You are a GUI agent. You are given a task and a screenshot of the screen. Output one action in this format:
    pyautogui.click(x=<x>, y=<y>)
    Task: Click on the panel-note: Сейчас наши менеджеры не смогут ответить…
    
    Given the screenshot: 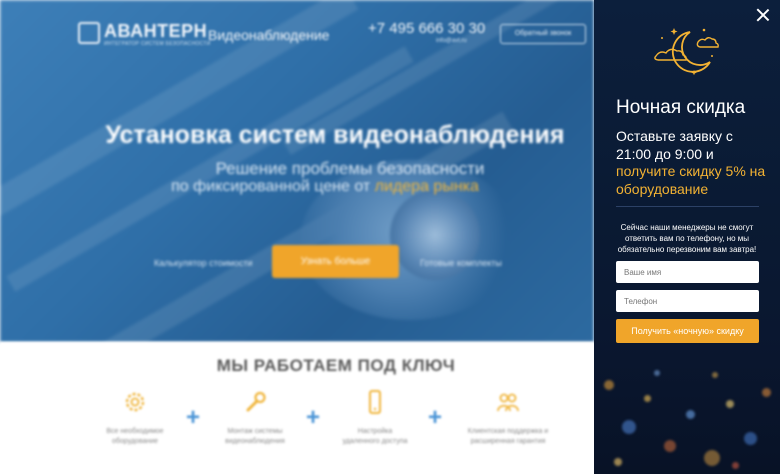 What is the action you would take?
    pyautogui.click(x=687, y=238)
    